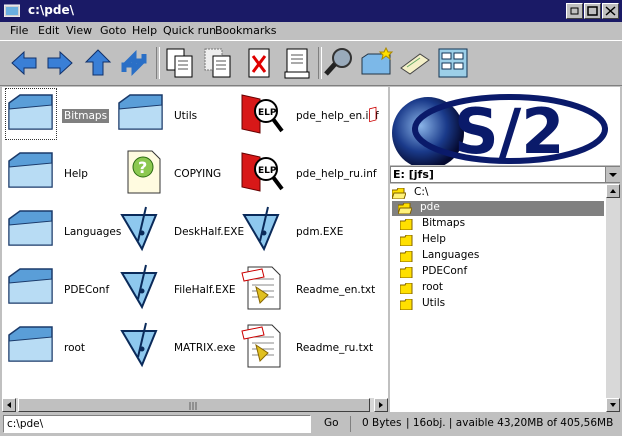 This screenshot has width=622, height=436. I want to click on file-item-readme-ru: Readme_ru.txt, so click(305, 350).